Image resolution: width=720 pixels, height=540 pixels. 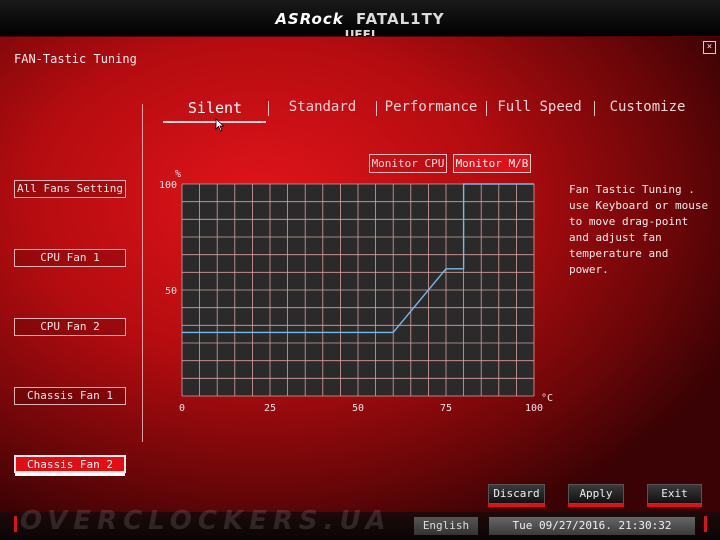 I want to click on brand-logo: ASRock FATAL1TY, so click(x=360, y=19).